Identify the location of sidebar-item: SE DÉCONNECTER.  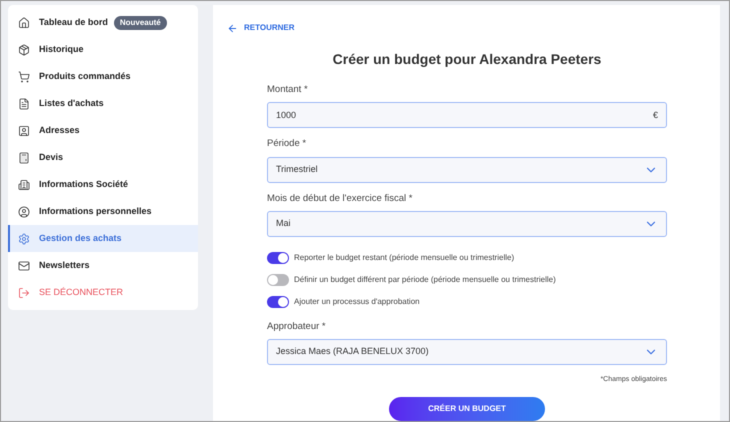
(103, 292).